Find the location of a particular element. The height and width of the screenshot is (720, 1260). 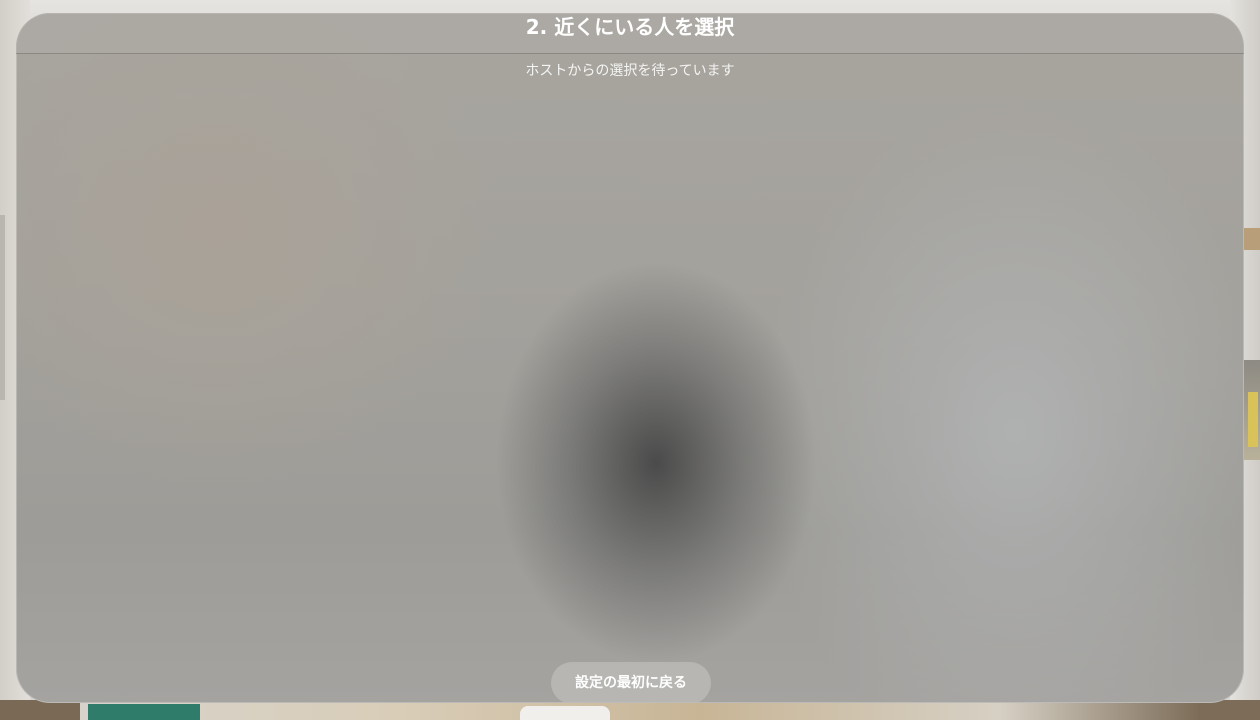

title-divider is located at coordinates (630, 53).